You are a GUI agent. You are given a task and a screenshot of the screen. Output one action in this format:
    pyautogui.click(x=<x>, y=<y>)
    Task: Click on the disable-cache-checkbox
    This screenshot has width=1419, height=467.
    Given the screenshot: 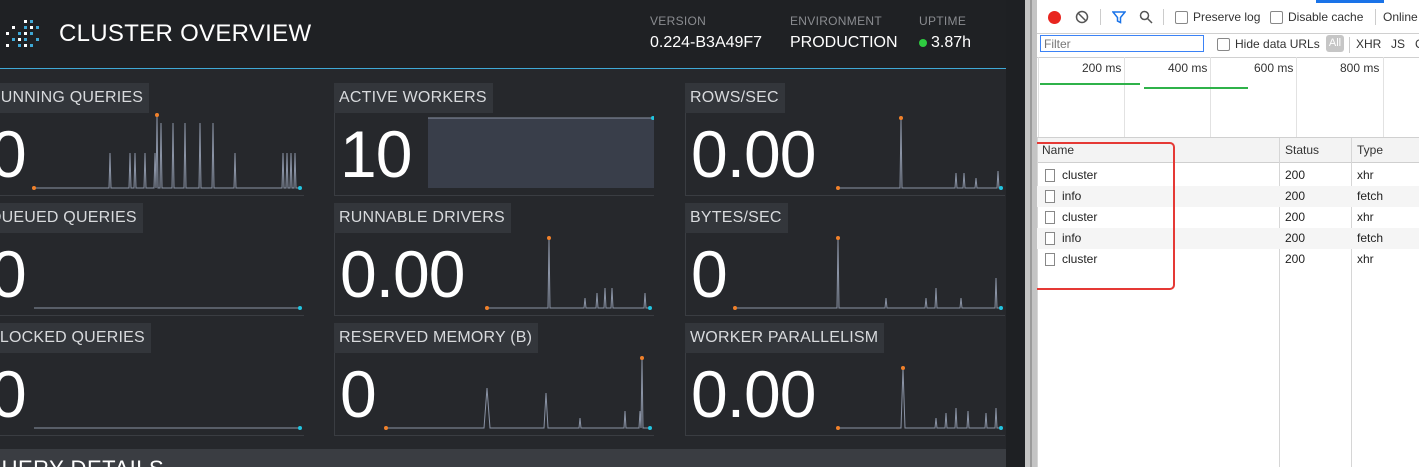 What is the action you would take?
    pyautogui.click(x=1276, y=17)
    